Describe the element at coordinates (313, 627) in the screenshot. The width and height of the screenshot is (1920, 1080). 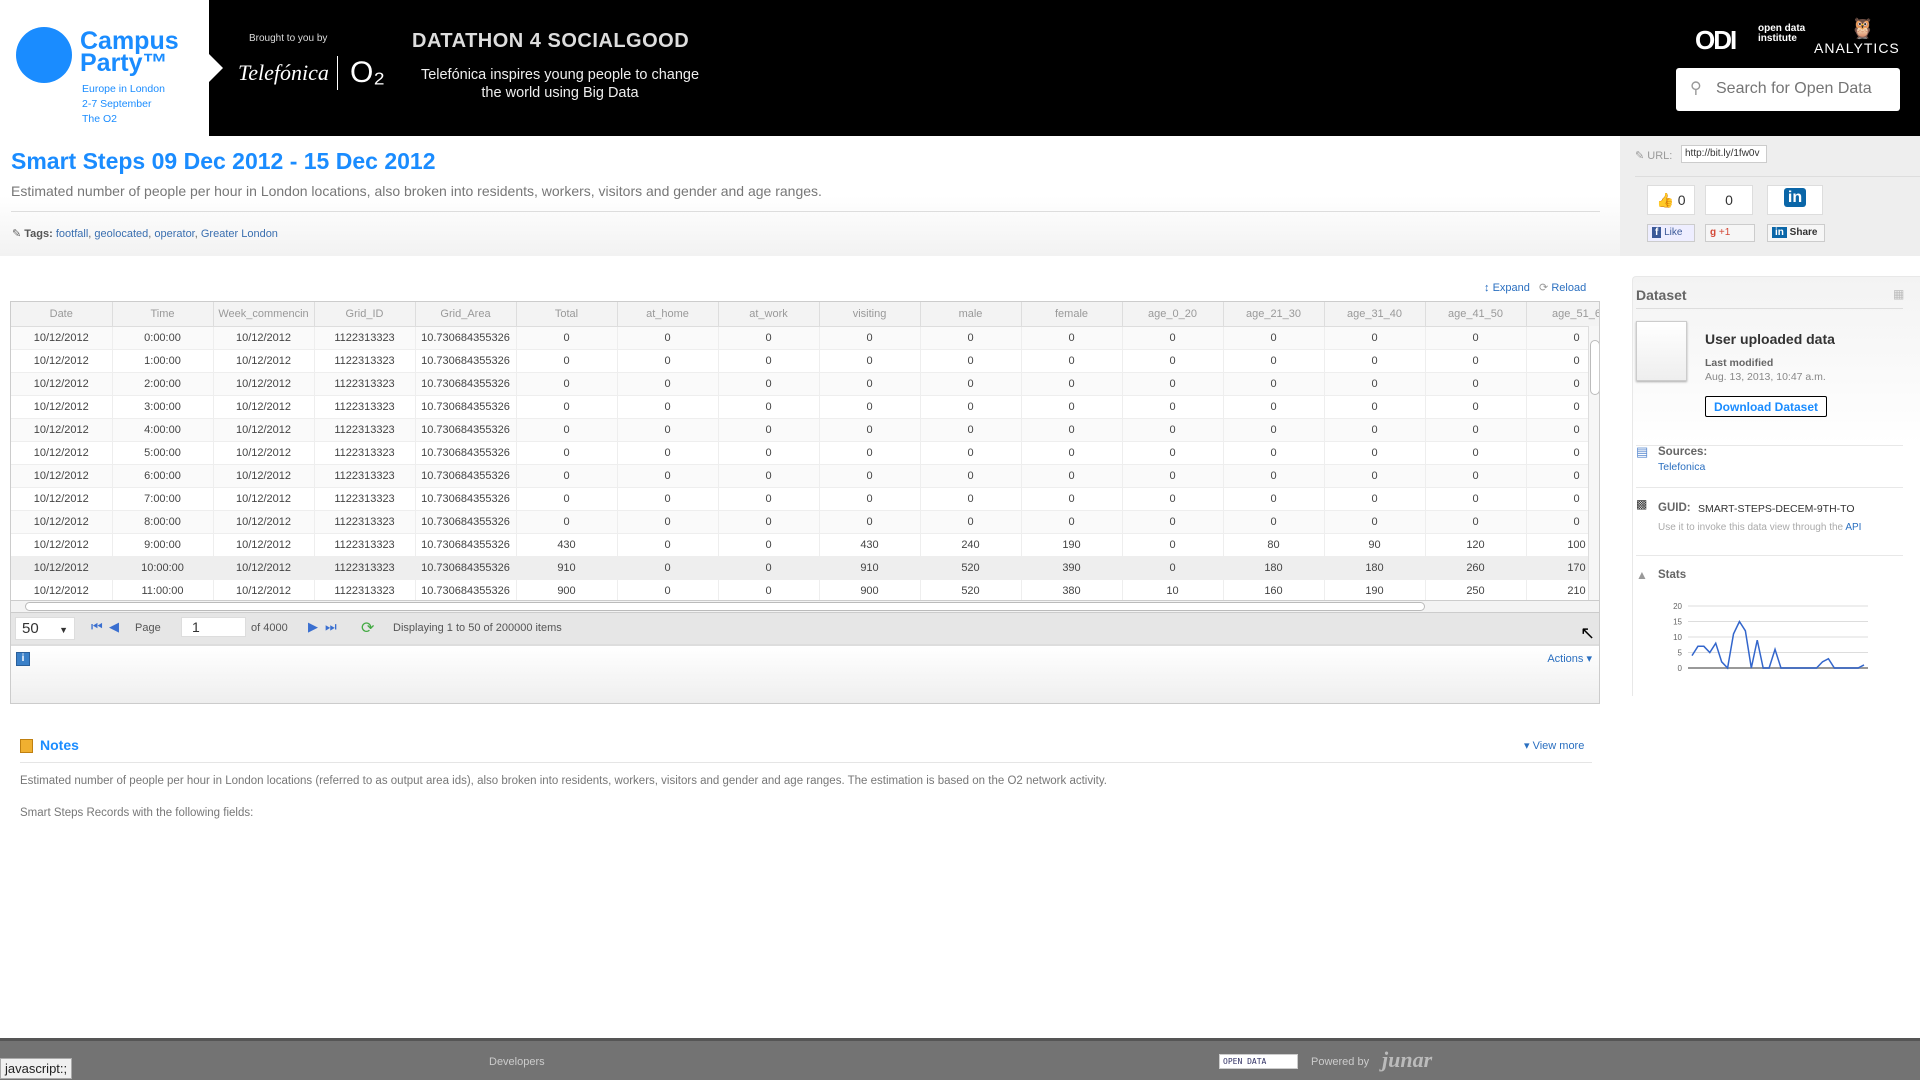
I see `next-page-icon: ▶` at that location.